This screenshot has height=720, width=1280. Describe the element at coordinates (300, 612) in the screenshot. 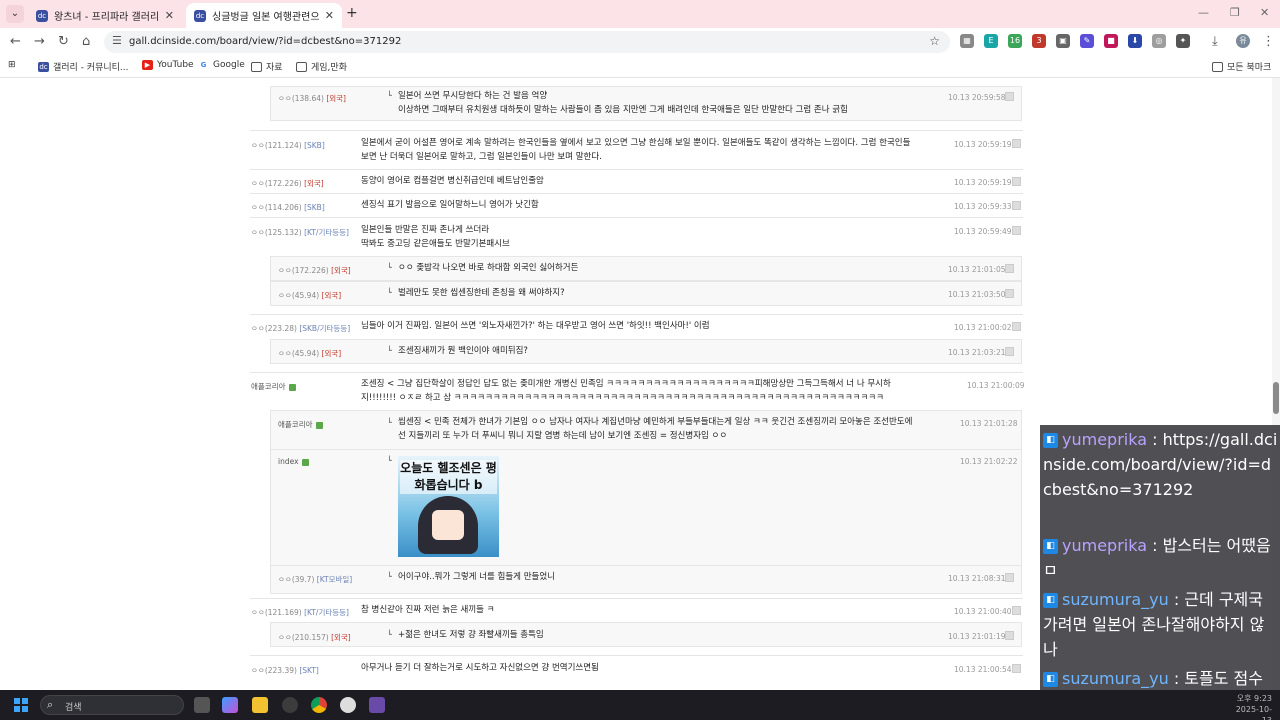

I see `comment-author: ㅇㅇ(121.169) [KT/기타등등]` at that location.